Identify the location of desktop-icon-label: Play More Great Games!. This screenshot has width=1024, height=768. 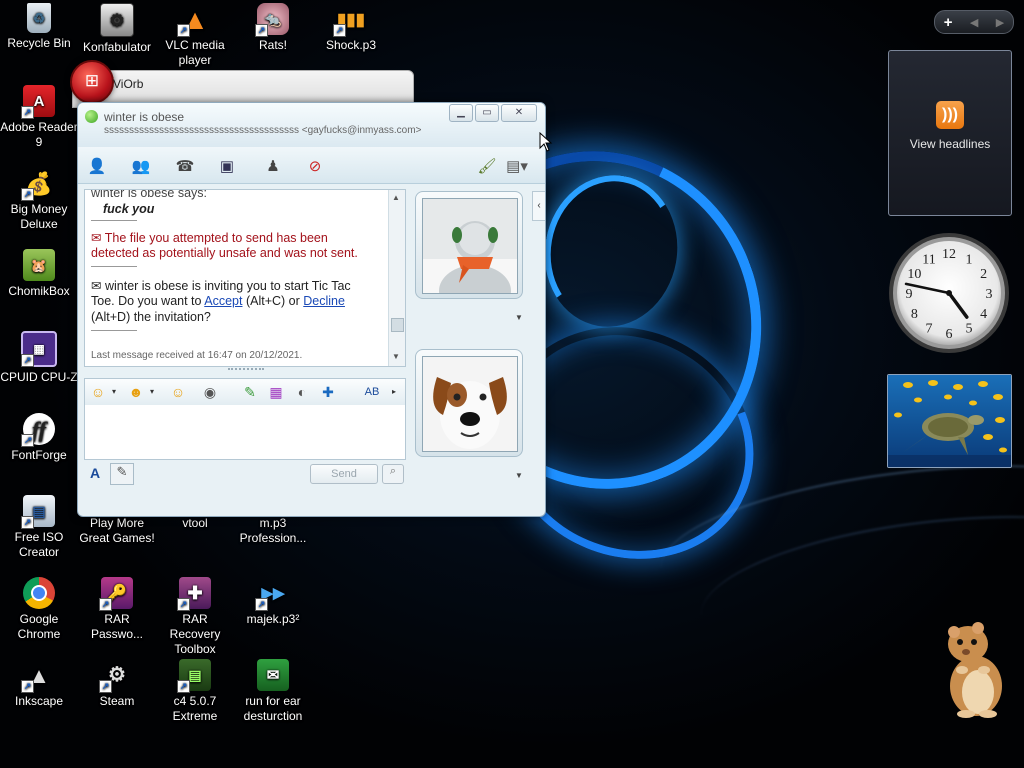
(117, 530).